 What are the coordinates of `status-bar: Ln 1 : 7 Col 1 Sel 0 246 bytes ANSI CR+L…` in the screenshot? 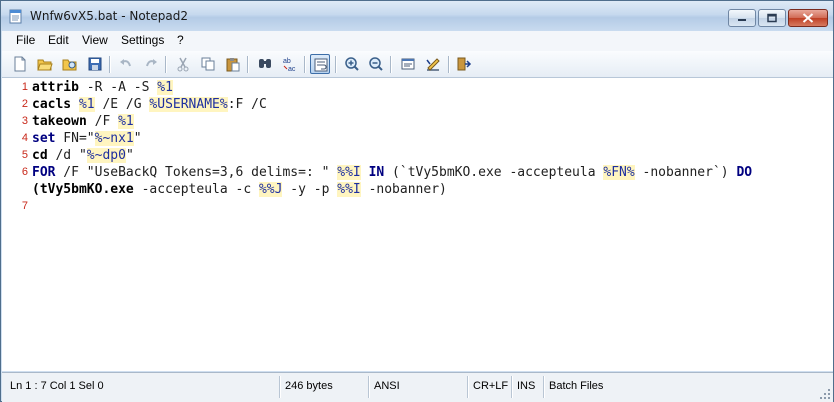 It's located at (417, 387).